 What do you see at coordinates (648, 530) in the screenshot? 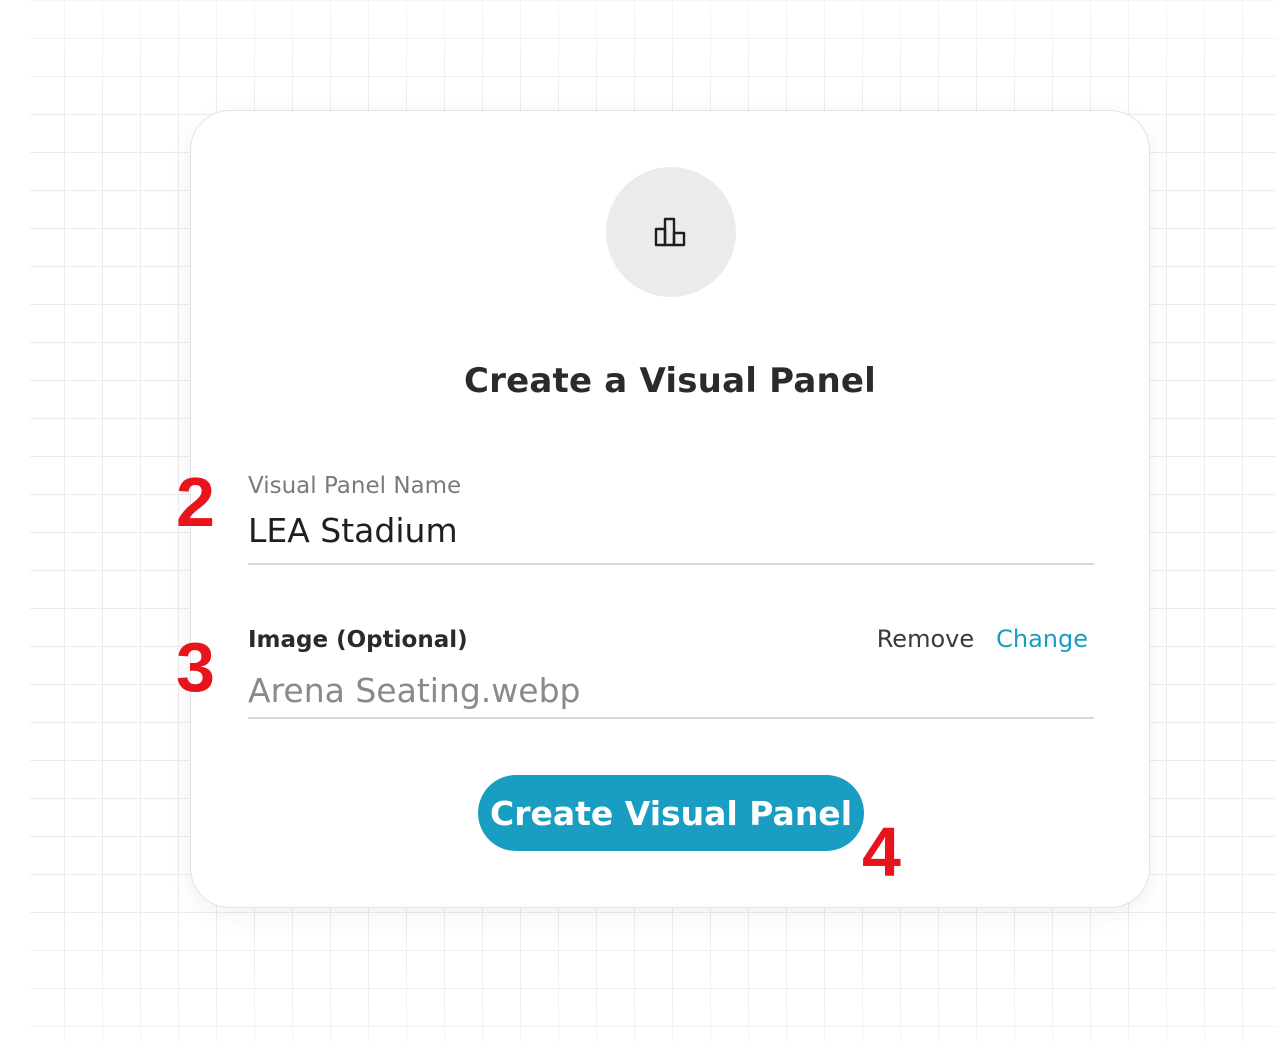
I see `visual-panel-name-input` at bounding box center [648, 530].